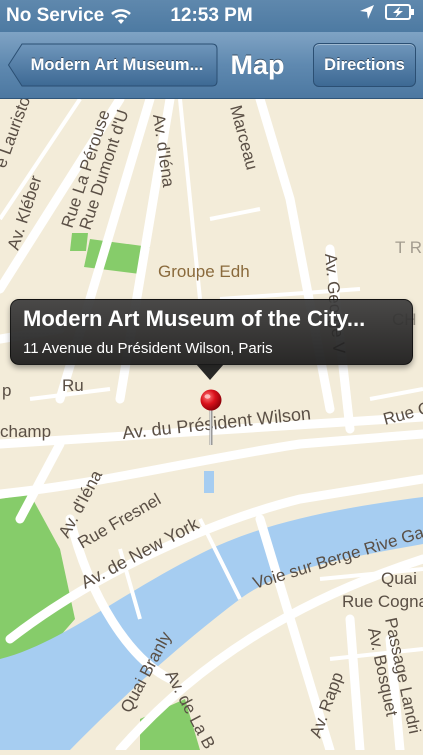 The image size is (423, 755). What do you see at coordinates (204, 271) in the screenshot?
I see `map-label: Groupe Edh` at bounding box center [204, 271].